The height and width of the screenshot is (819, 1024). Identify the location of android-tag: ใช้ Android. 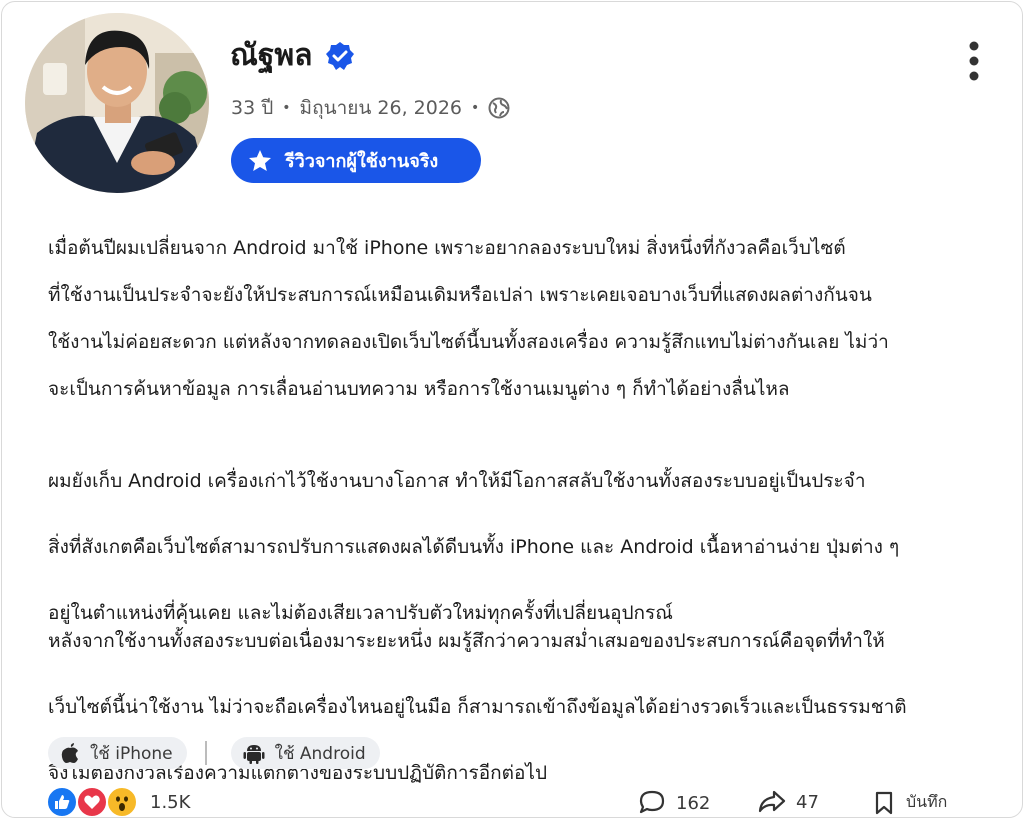
(305, 753).